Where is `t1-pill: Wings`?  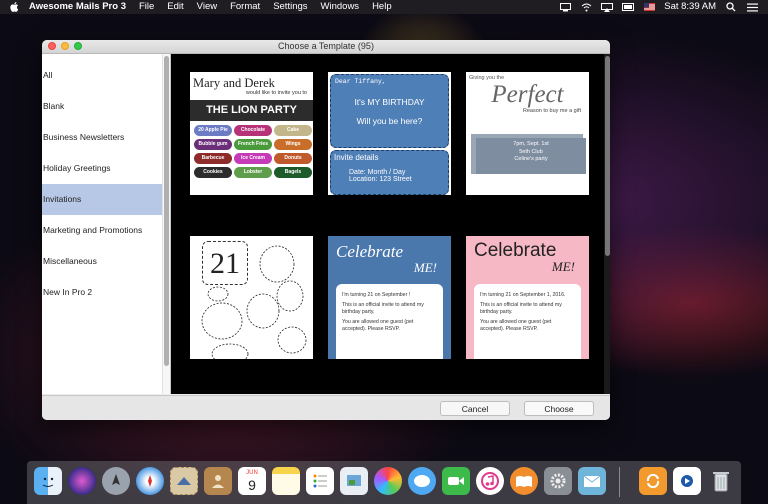
t1-pill: Wings is located at coordinates (293, 144).